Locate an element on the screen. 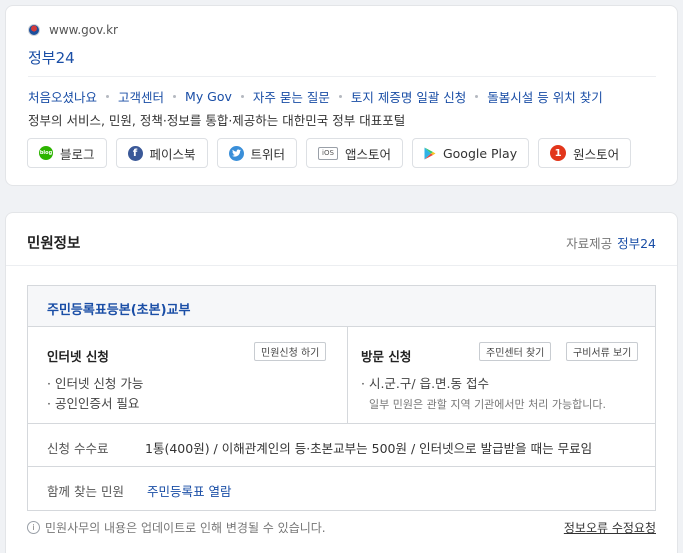  twitter-icon is located at coordinates (236, 153).